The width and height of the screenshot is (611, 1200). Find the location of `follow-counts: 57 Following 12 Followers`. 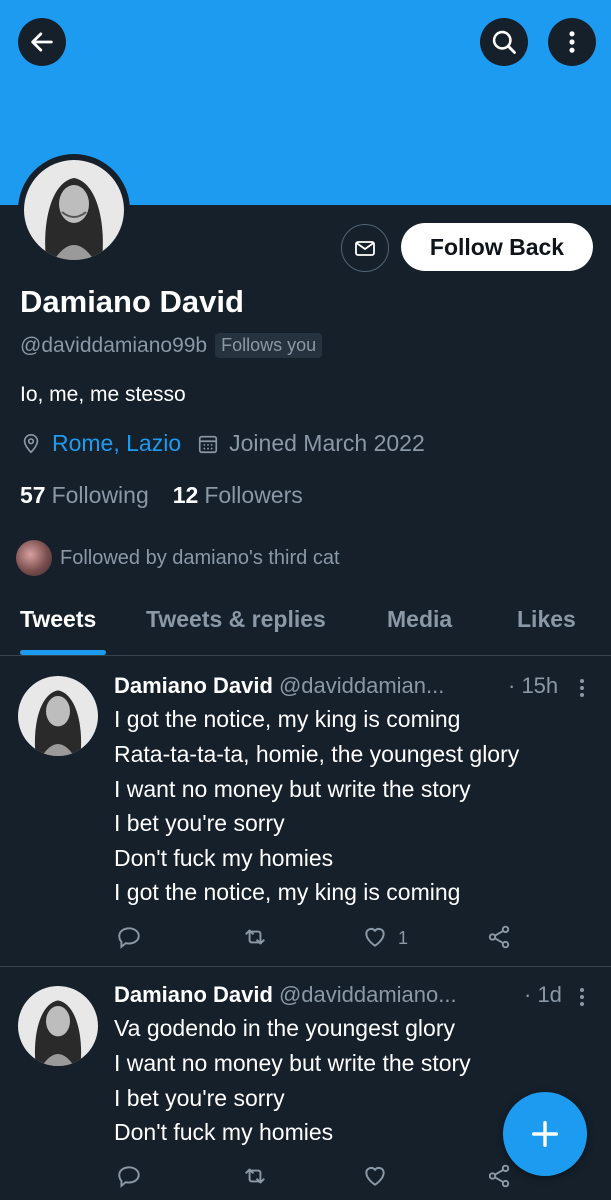

follow-counts: 57 Following 12 Followers is located at coordinates (173, 495).